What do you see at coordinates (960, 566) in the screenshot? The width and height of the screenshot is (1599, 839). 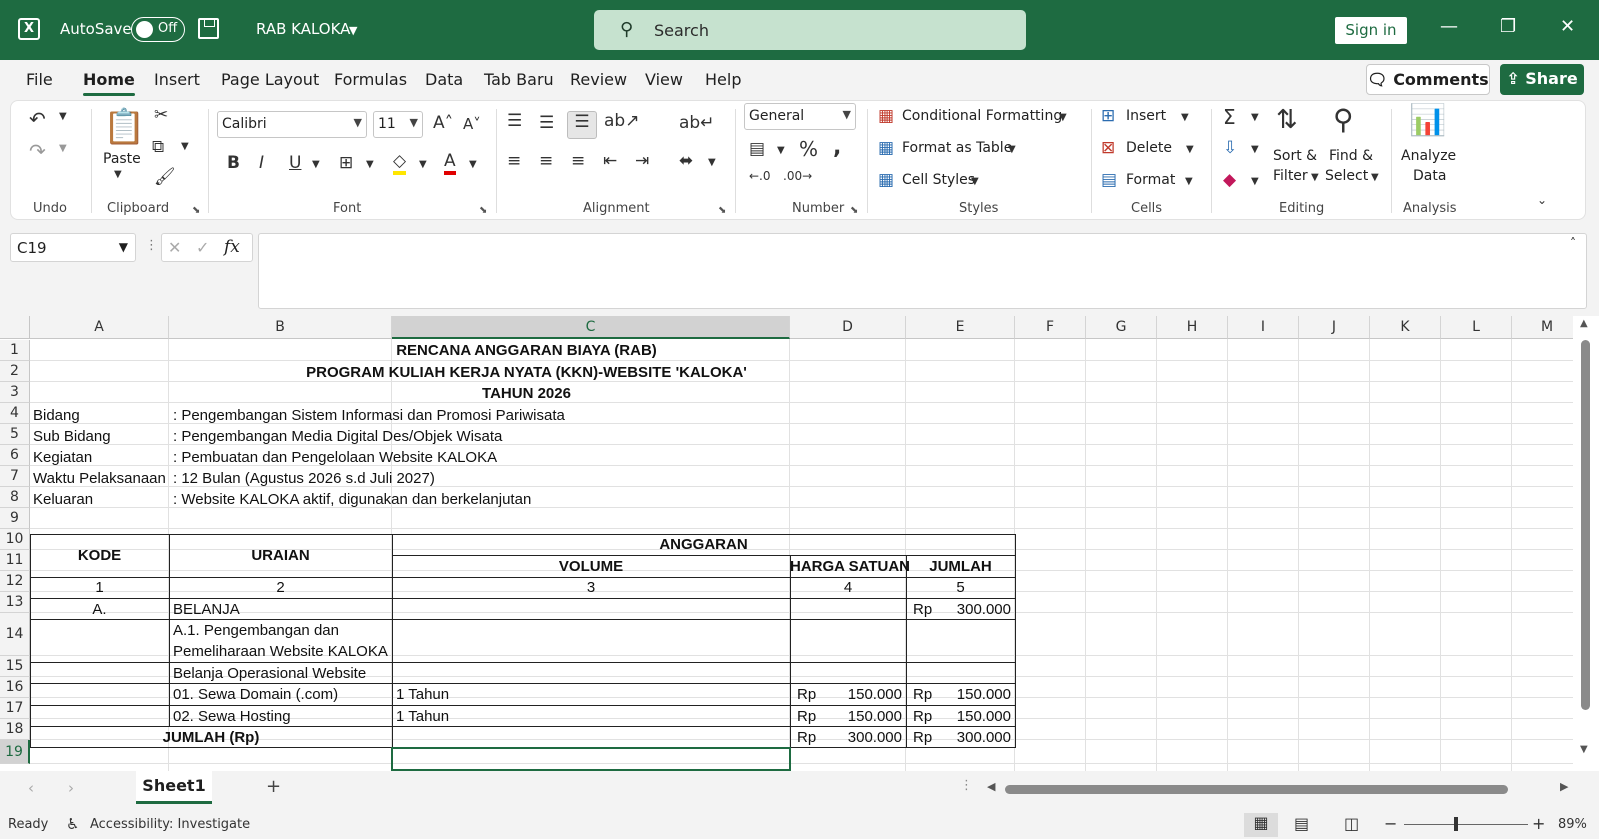 I see `header-jumlah: JUMLAH` at bounding box center [960, 566].